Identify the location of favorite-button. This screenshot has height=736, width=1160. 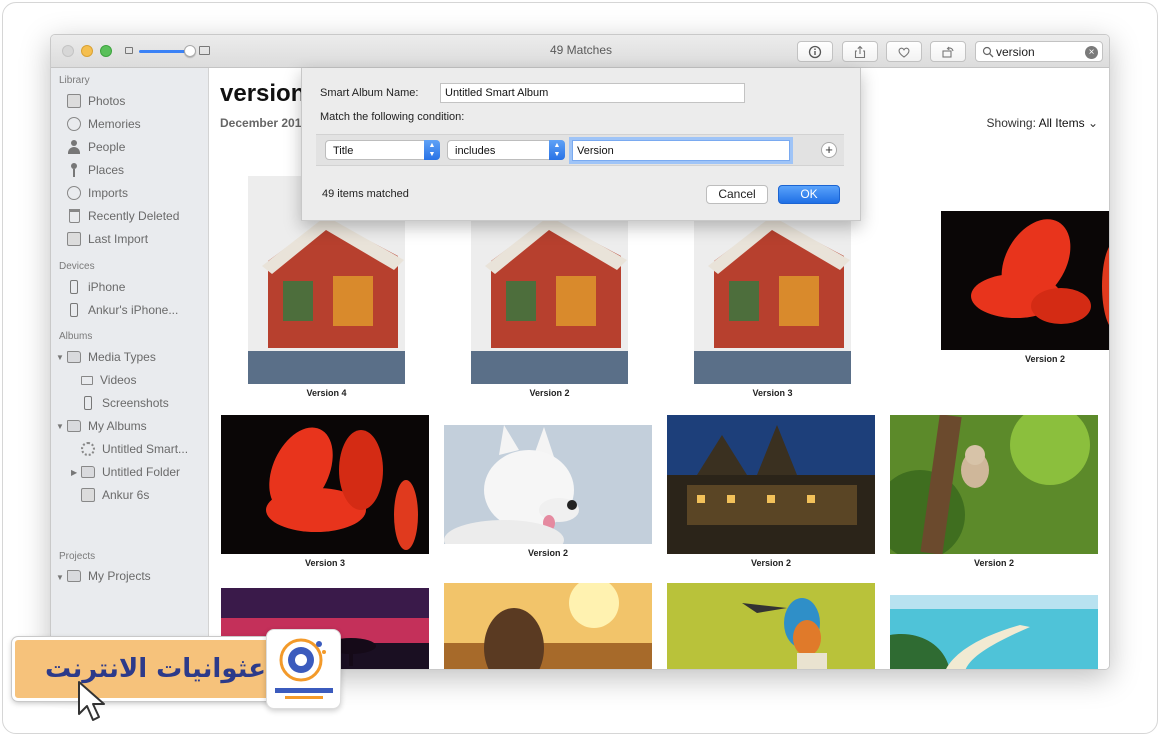
(904, 51).